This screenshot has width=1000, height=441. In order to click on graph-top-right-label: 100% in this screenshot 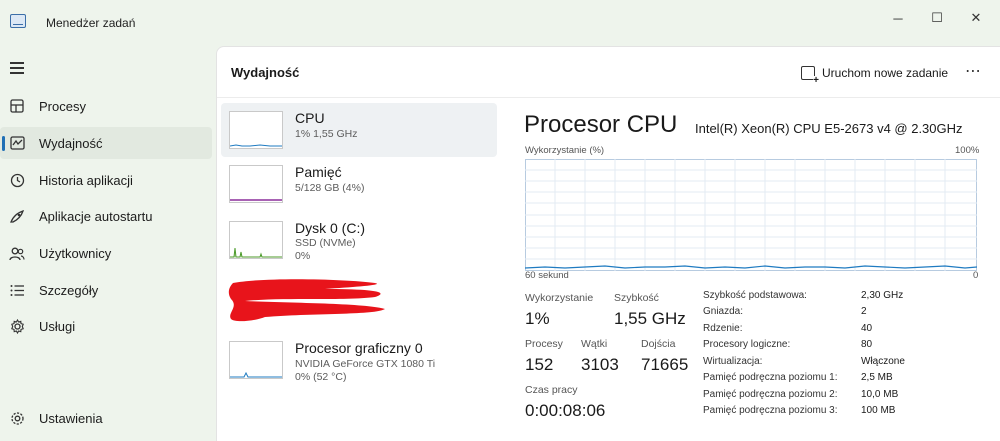, I will do `click(967, 150)`.